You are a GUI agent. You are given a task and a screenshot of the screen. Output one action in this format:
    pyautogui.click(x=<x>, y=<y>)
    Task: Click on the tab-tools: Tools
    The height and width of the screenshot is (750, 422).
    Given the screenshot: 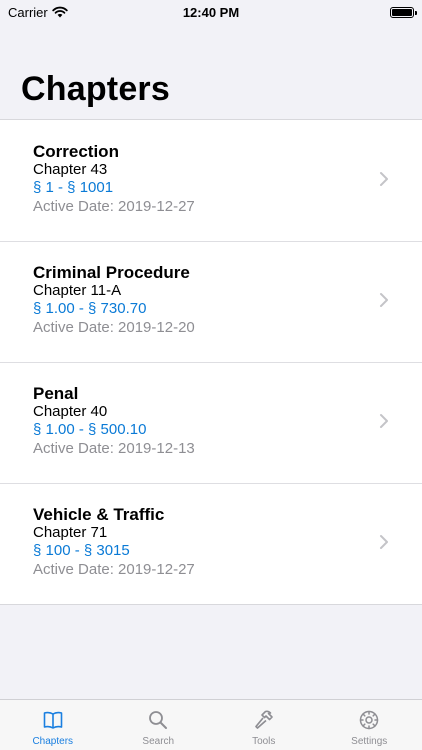 What is the action you would take?
    pyautogui.click(x=264, y=725)
    